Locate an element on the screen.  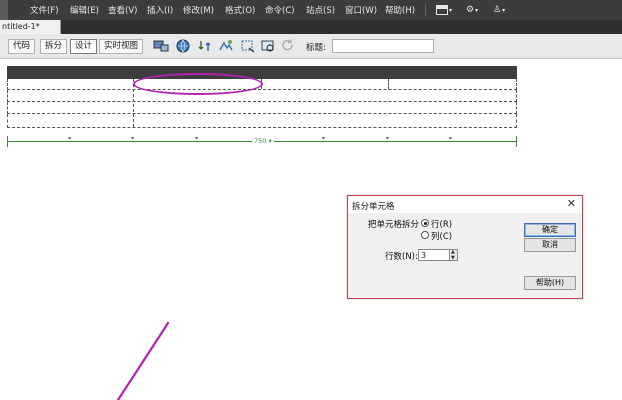
help-button: 帮助(H) is located at coordinates (550, 283).